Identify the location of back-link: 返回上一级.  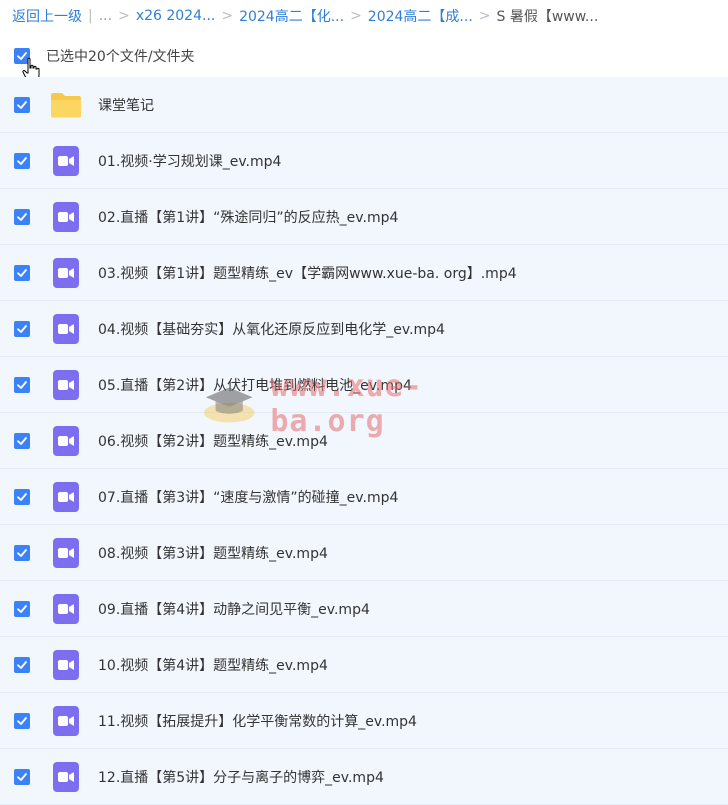
(47, 16).